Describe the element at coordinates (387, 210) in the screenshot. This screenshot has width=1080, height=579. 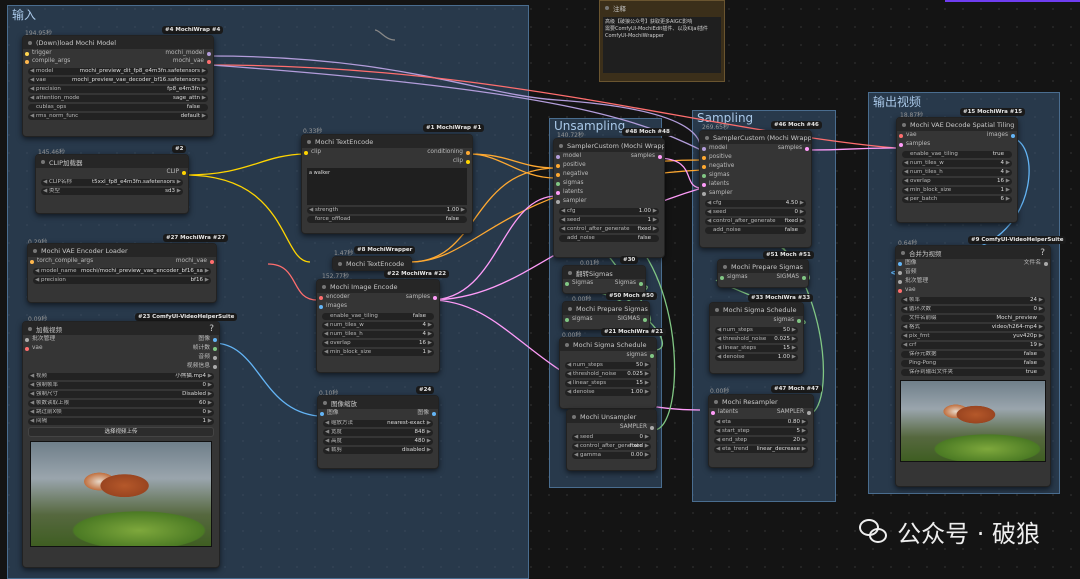
I see `widget-strength: ◀ strength 1.00 ▶` at that location.